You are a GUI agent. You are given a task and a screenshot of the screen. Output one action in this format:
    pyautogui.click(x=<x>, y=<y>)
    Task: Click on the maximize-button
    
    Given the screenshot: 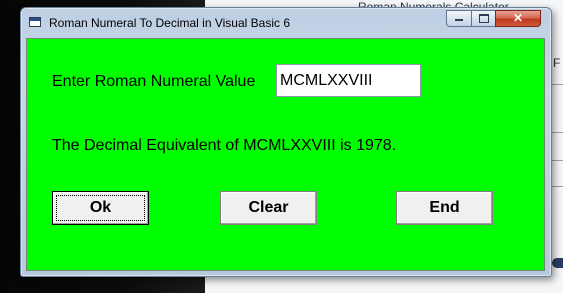 What is the action you would take?
    pyautogui.click(x=483, y=18)
    